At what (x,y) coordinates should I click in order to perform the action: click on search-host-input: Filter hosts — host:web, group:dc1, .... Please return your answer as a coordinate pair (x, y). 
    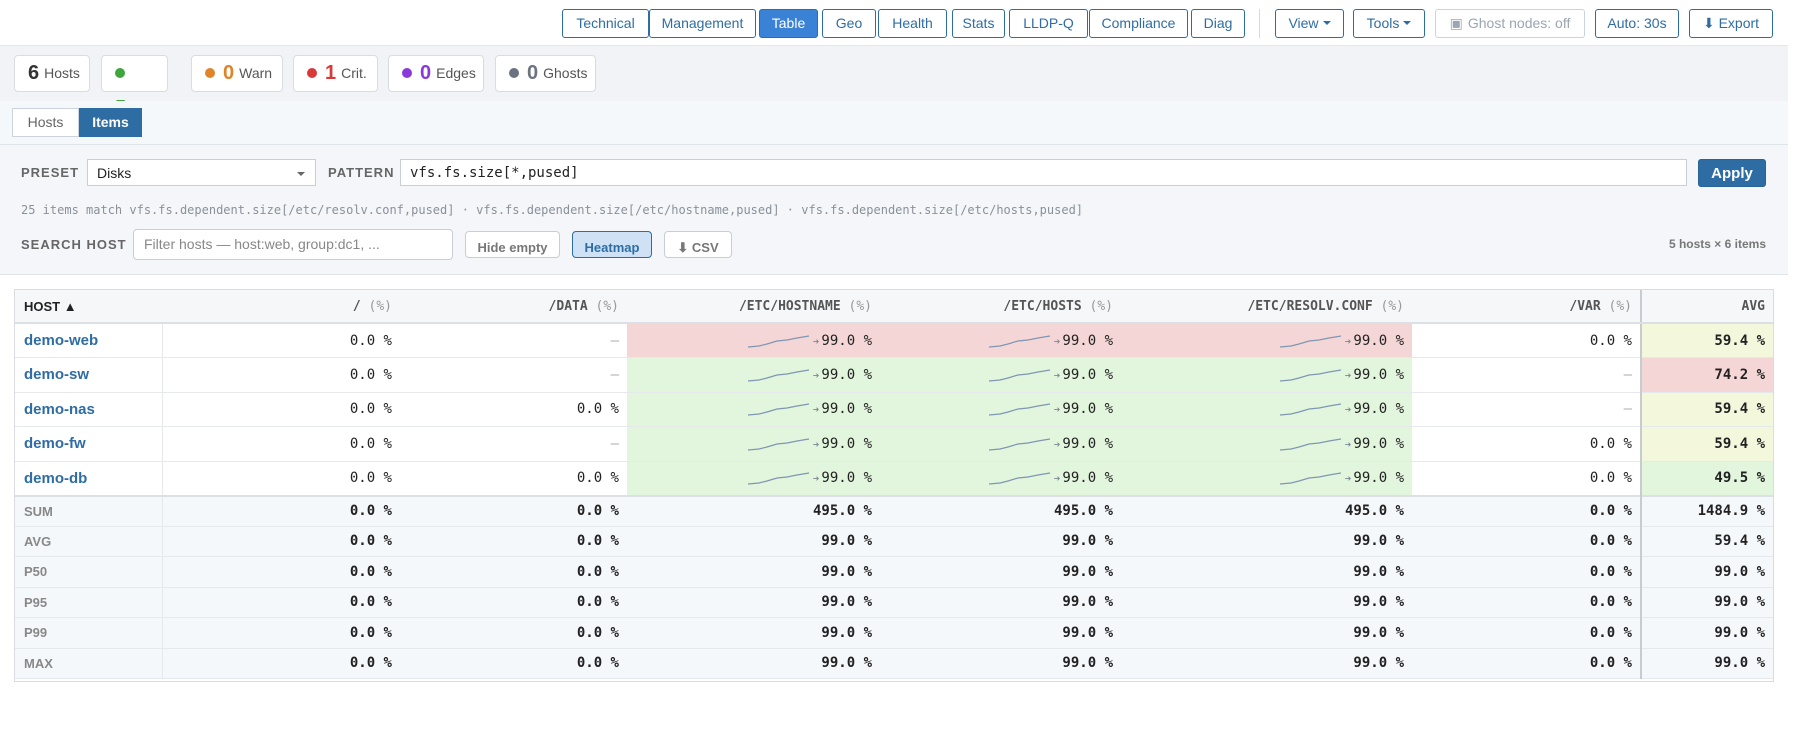
    Looking at the image, I should click on (293, 244).